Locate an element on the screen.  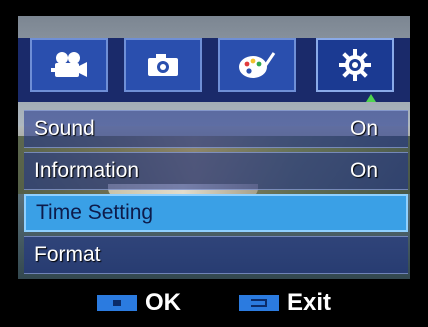
ok-label: OK is located at coordinates (162, 302).